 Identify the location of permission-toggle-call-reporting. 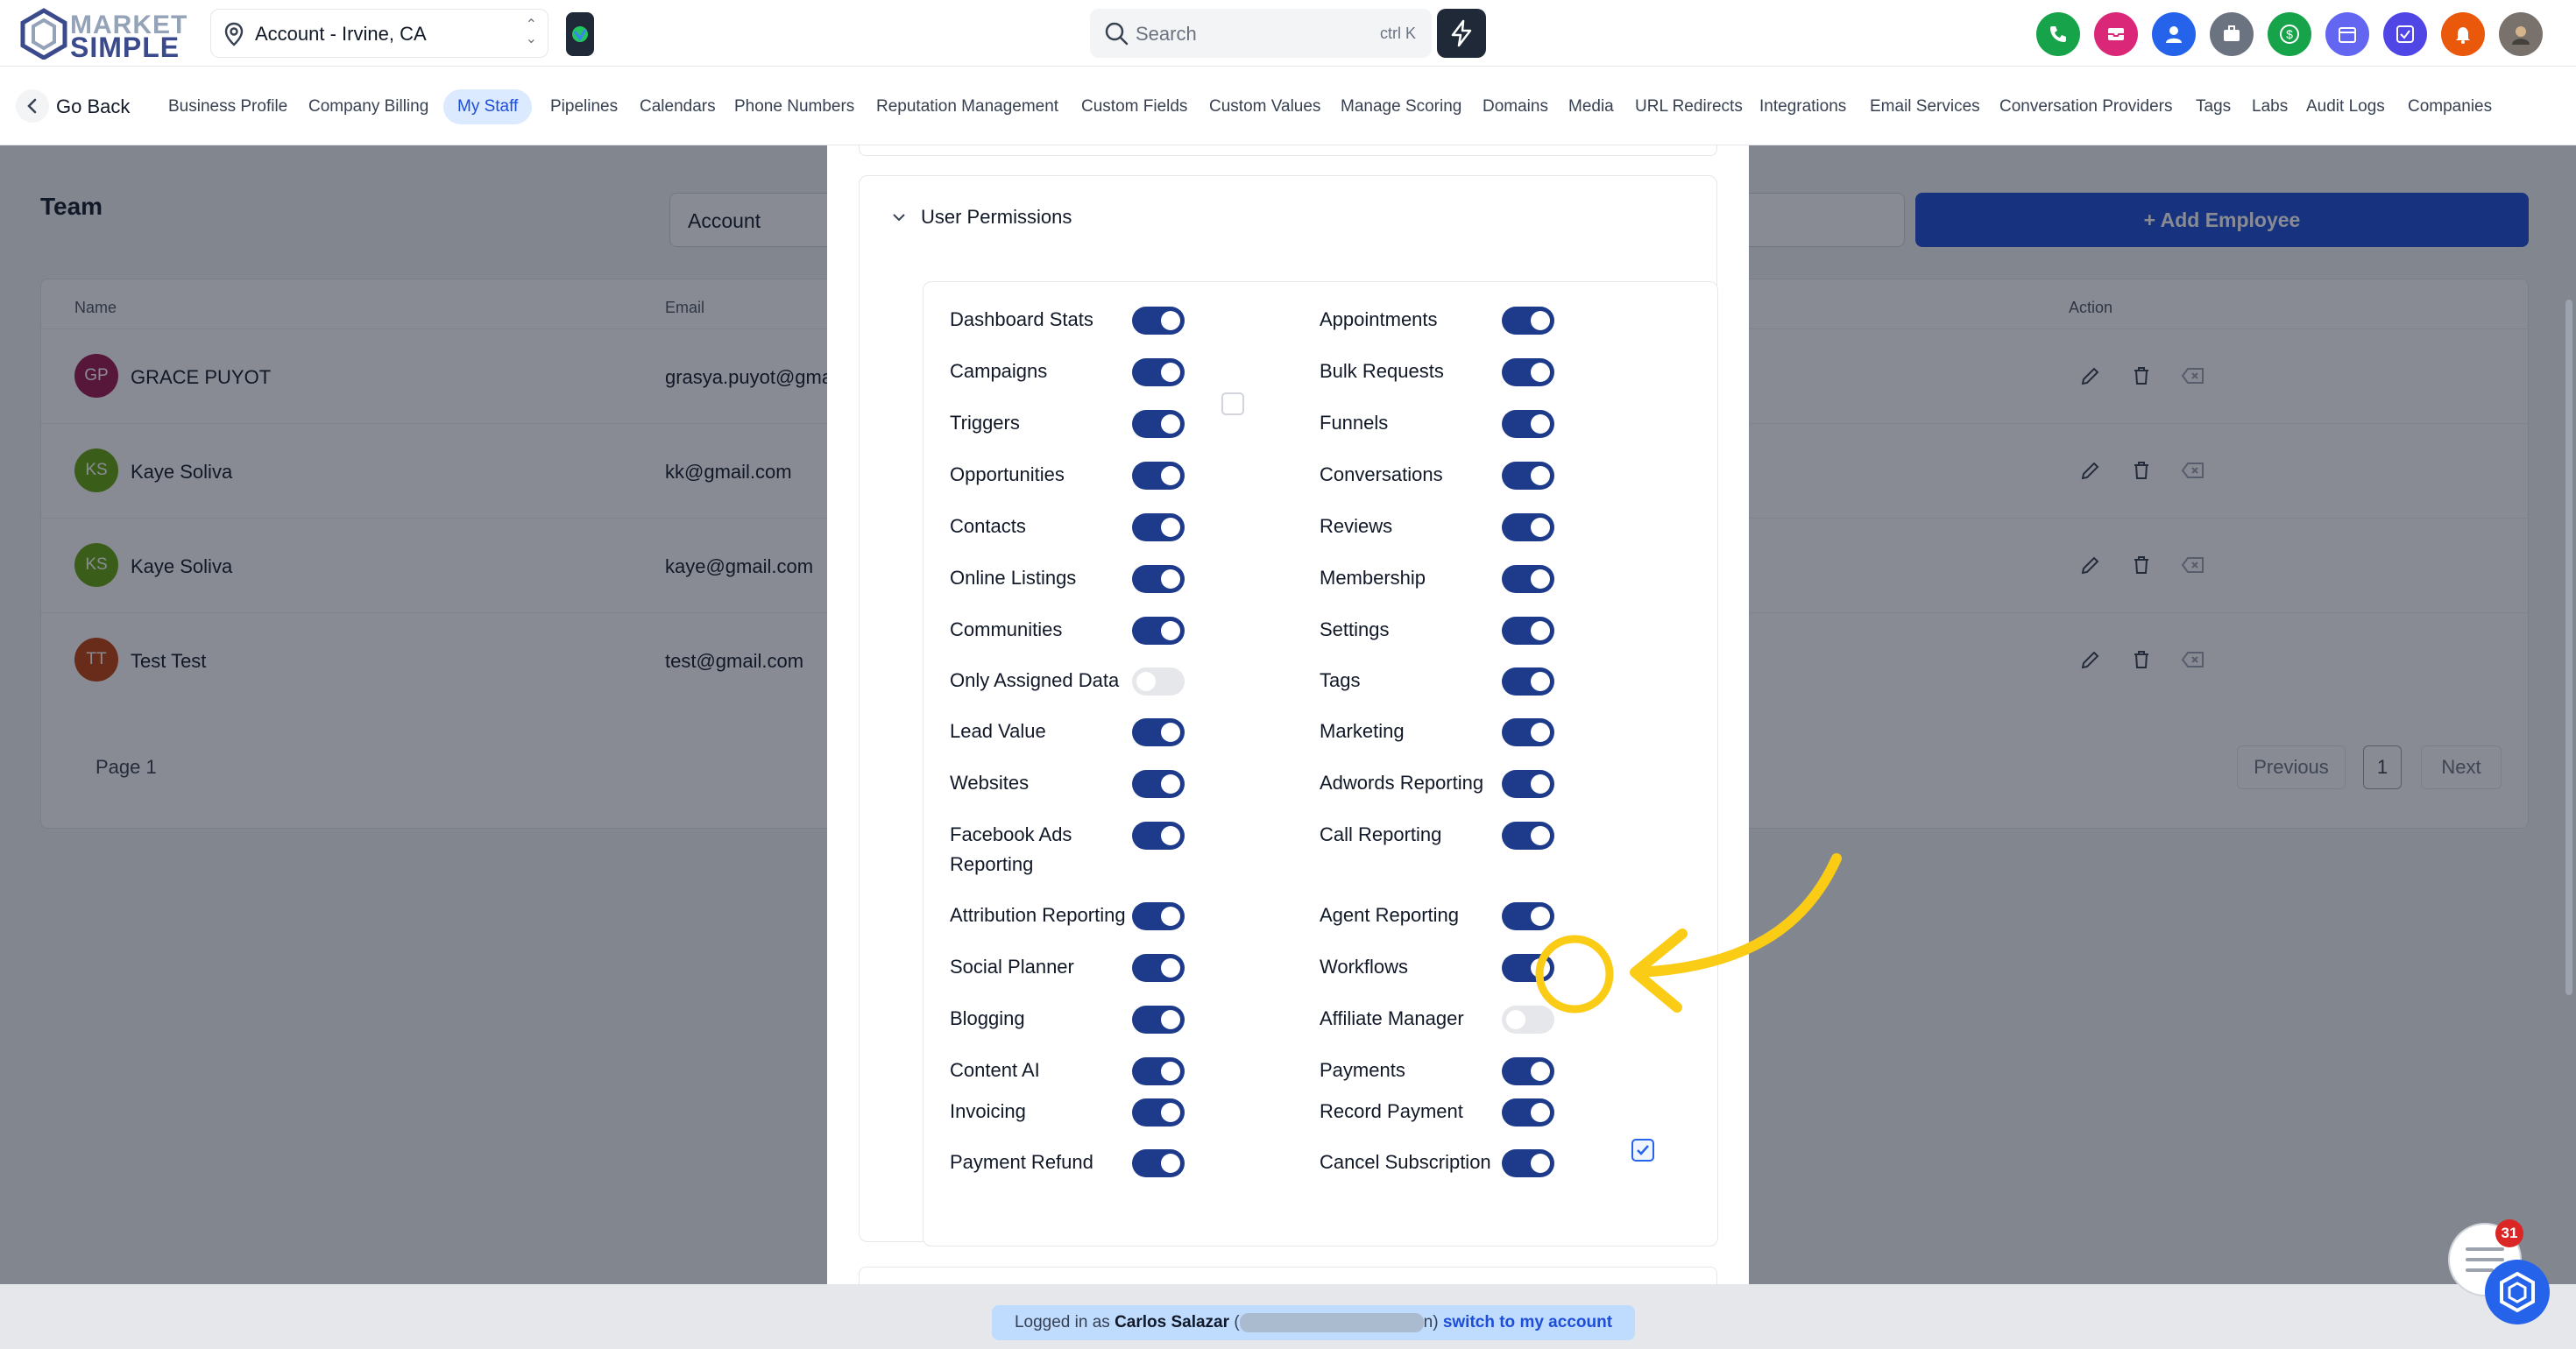
(1528, 836).